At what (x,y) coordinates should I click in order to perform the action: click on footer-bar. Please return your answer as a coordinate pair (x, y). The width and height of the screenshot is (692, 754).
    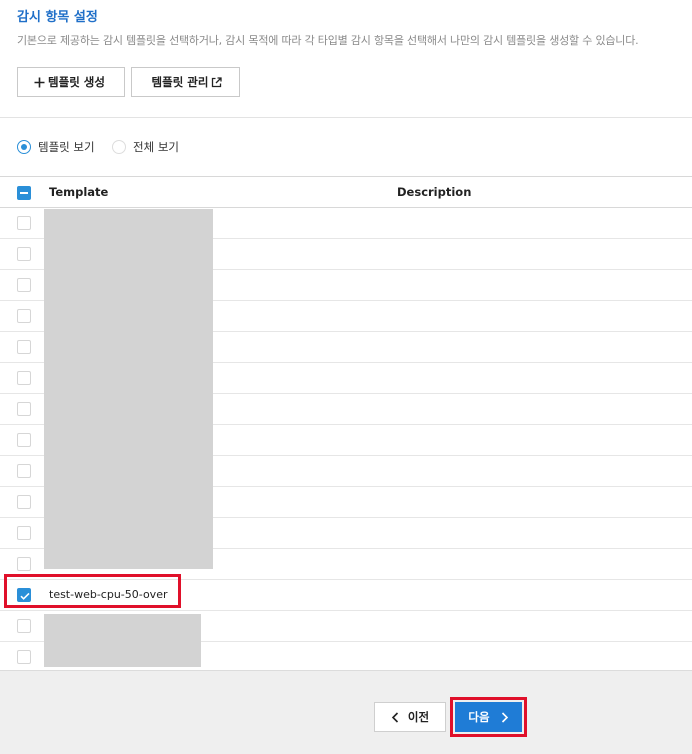
    Looking at the image, I should click on (346, 712).